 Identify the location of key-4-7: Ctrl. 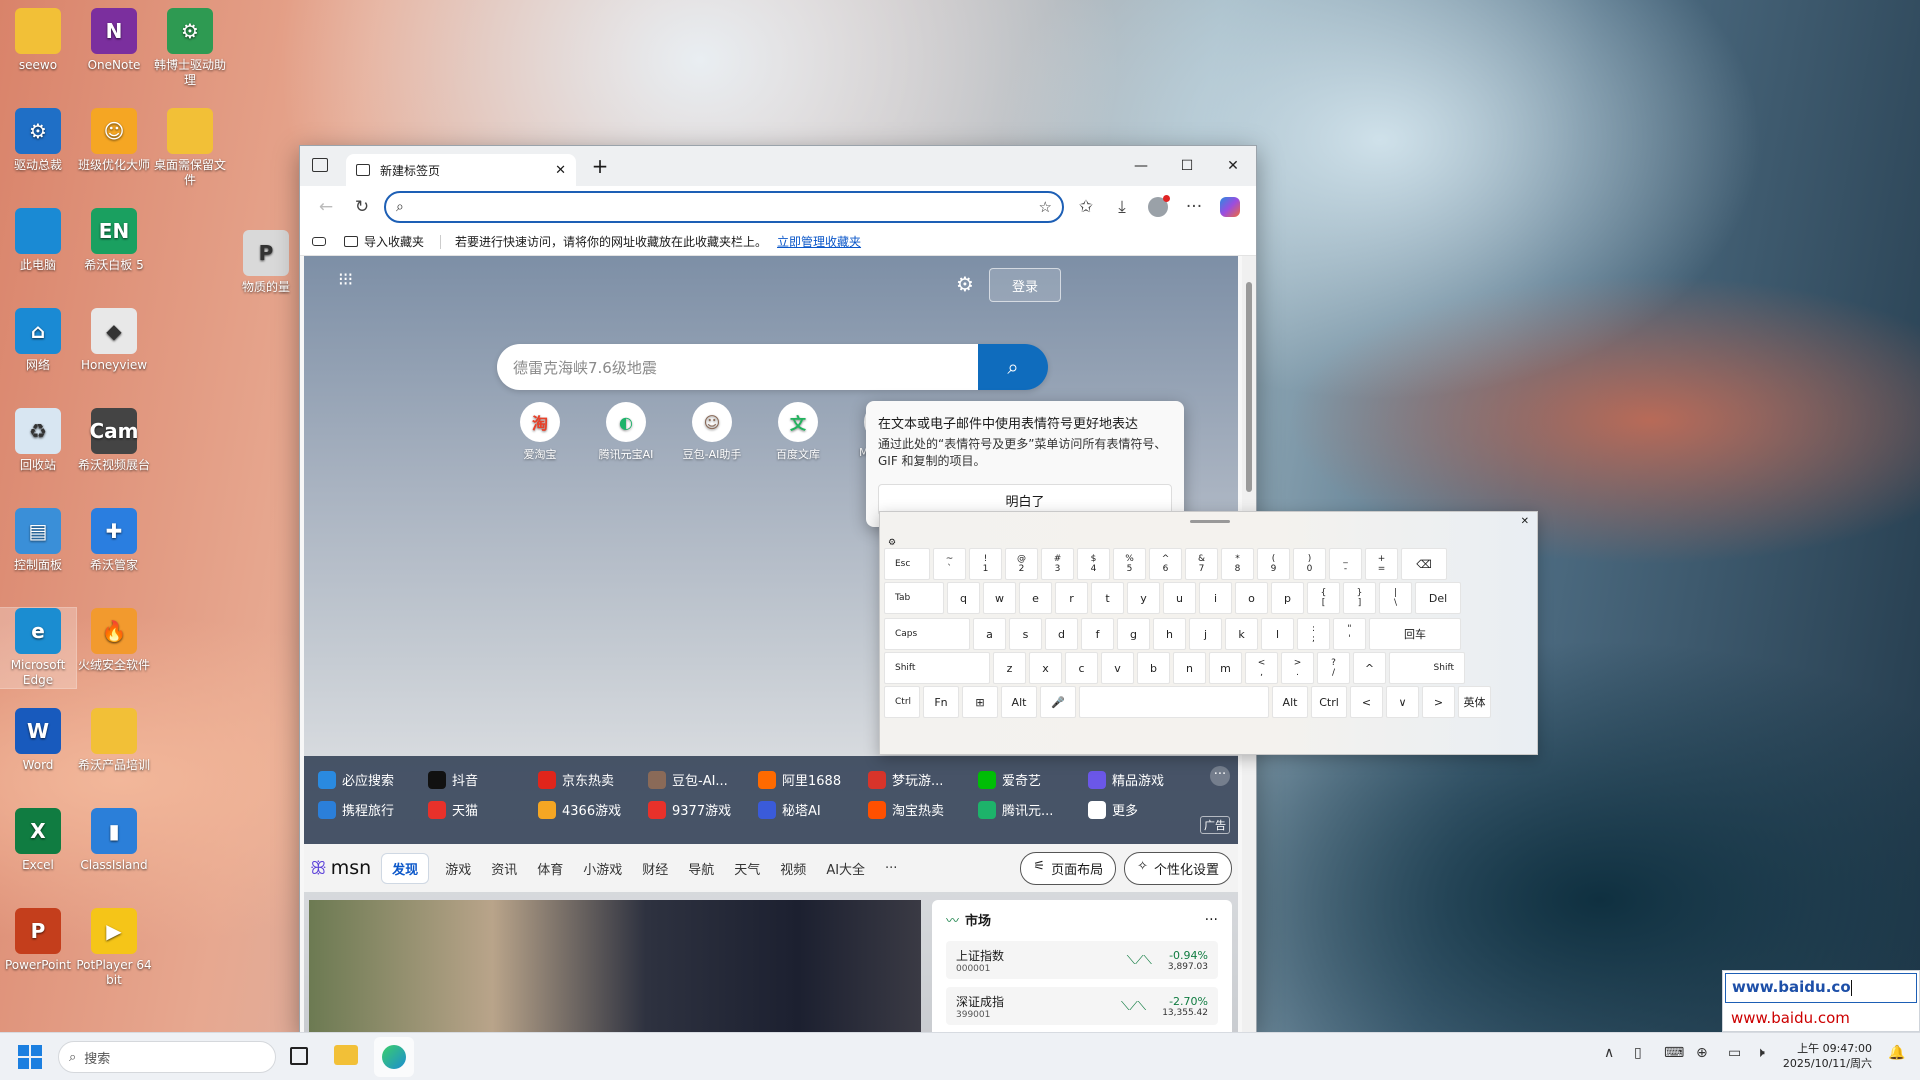
(1329, 702).